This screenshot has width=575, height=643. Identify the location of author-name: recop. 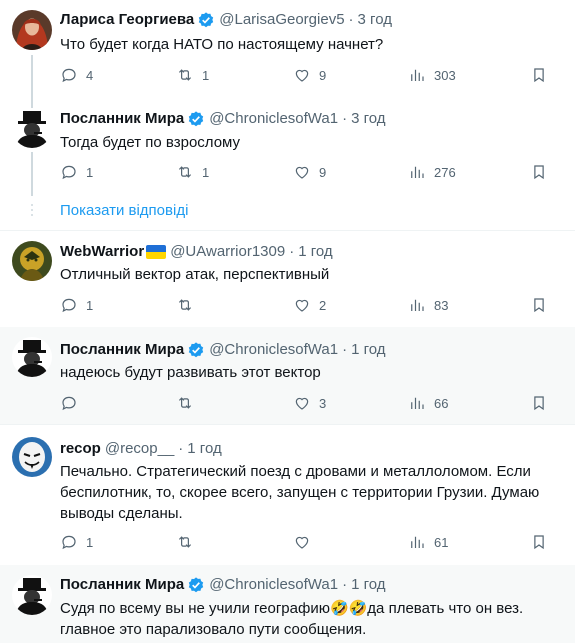
(80, 449).